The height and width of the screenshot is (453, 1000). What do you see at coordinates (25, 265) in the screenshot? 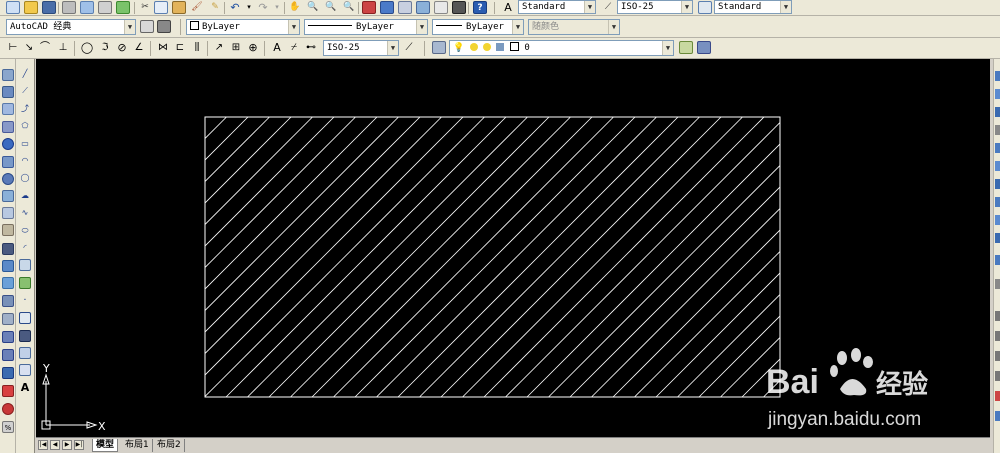
I see `insert-block-icon` at bounding box center [25, 265].